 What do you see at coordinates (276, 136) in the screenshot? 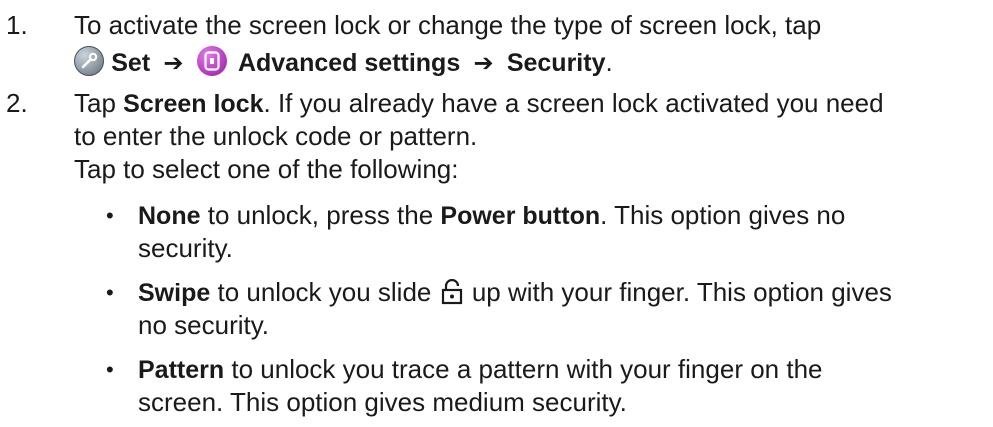
I see `step2-line2: to enter the unlock code or pattern.` at bounding box center [276, 136].